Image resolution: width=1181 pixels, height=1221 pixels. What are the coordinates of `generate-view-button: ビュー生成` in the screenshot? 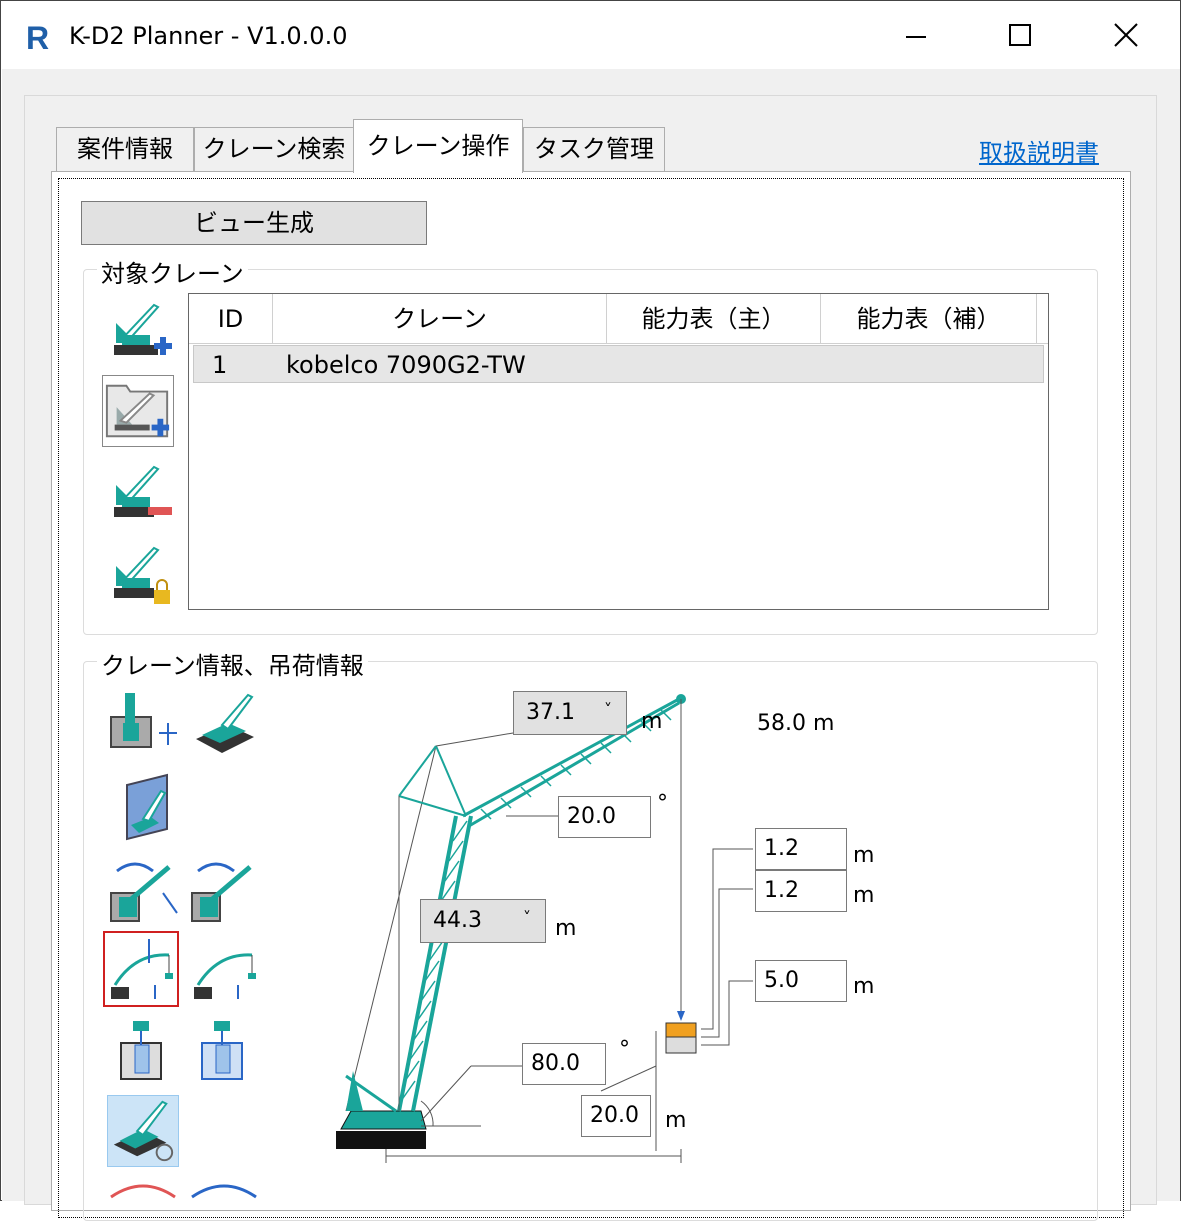 It's located at (254, 223).